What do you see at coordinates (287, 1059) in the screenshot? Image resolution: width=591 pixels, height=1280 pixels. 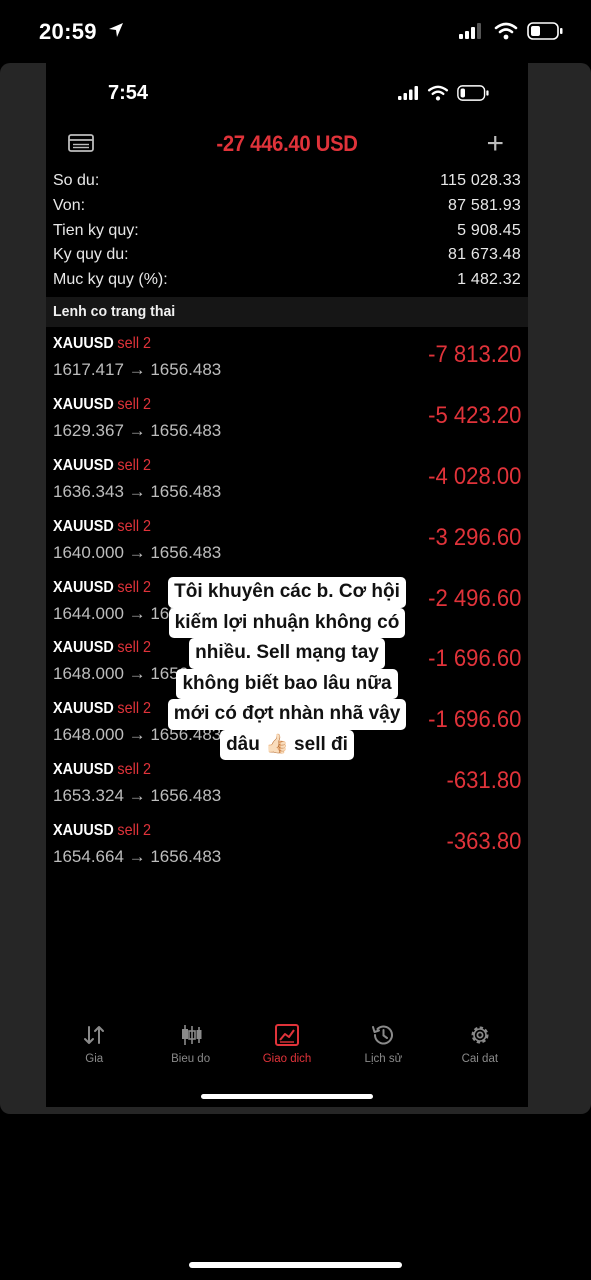 I see `tab-label: Giao dich` at bounding box center [287, 1059].